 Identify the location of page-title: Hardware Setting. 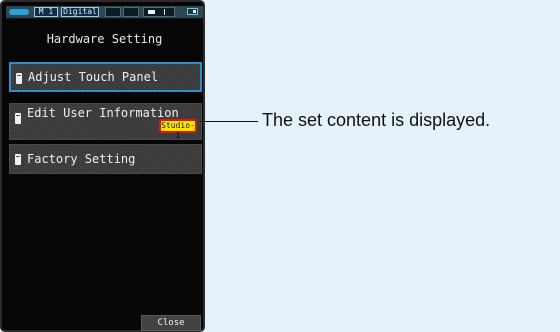
(104, 39).